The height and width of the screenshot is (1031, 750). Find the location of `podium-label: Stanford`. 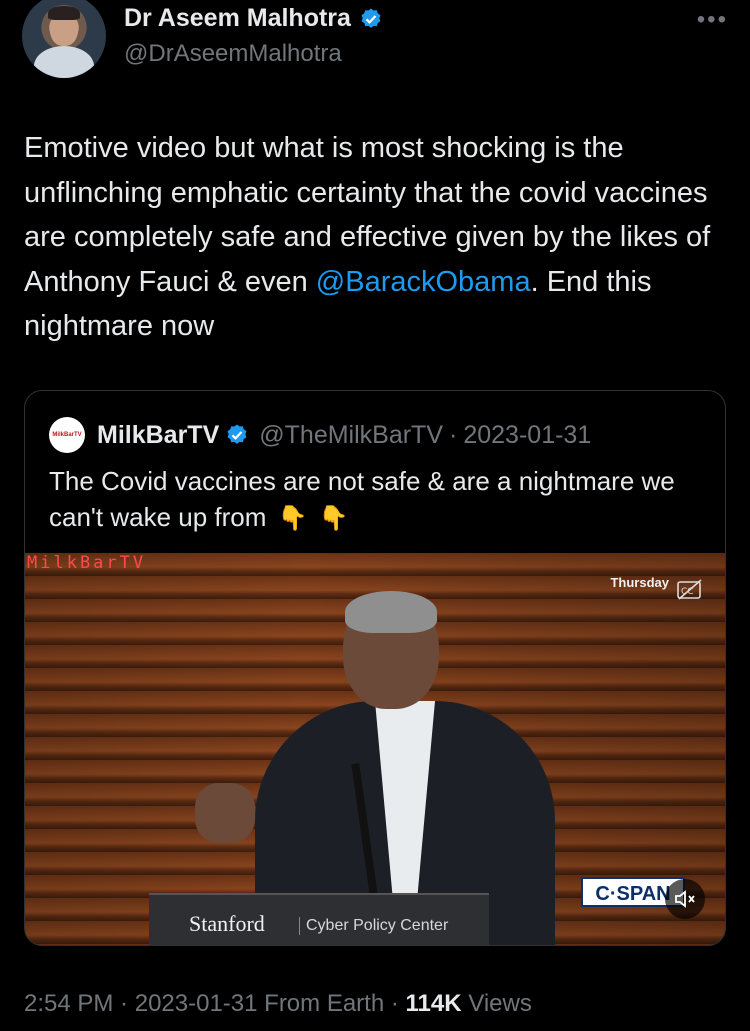

podium-label: Stanford is located at coordinates (227, 923).